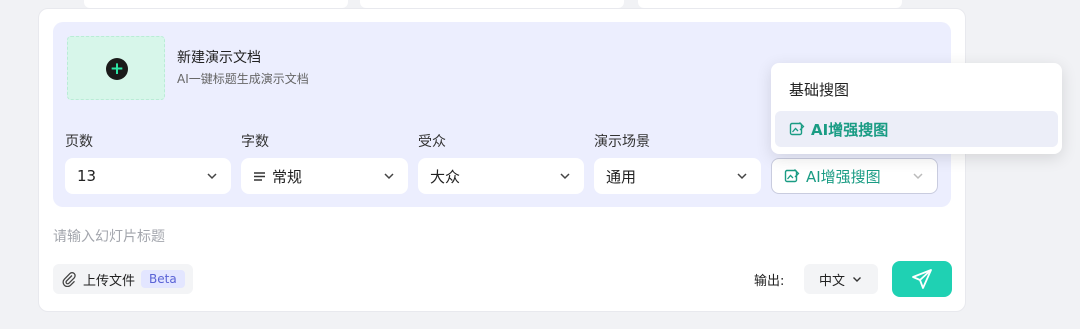 The width and height of the screenshot is (1080, 329). Describe the element at coordinates (259, 176) in the screenshot. I see `lines-icon` at that location.